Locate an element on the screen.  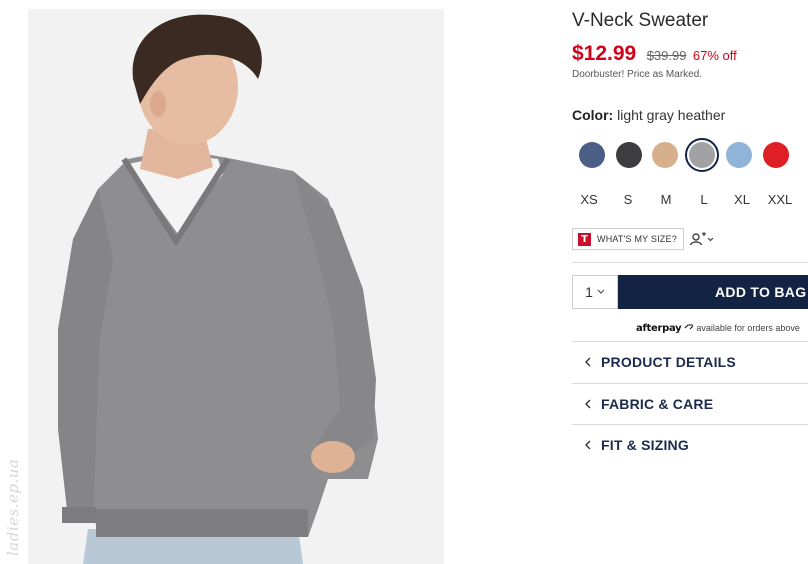
swatch-light-gray-heather is located at coordinates (702, 155).